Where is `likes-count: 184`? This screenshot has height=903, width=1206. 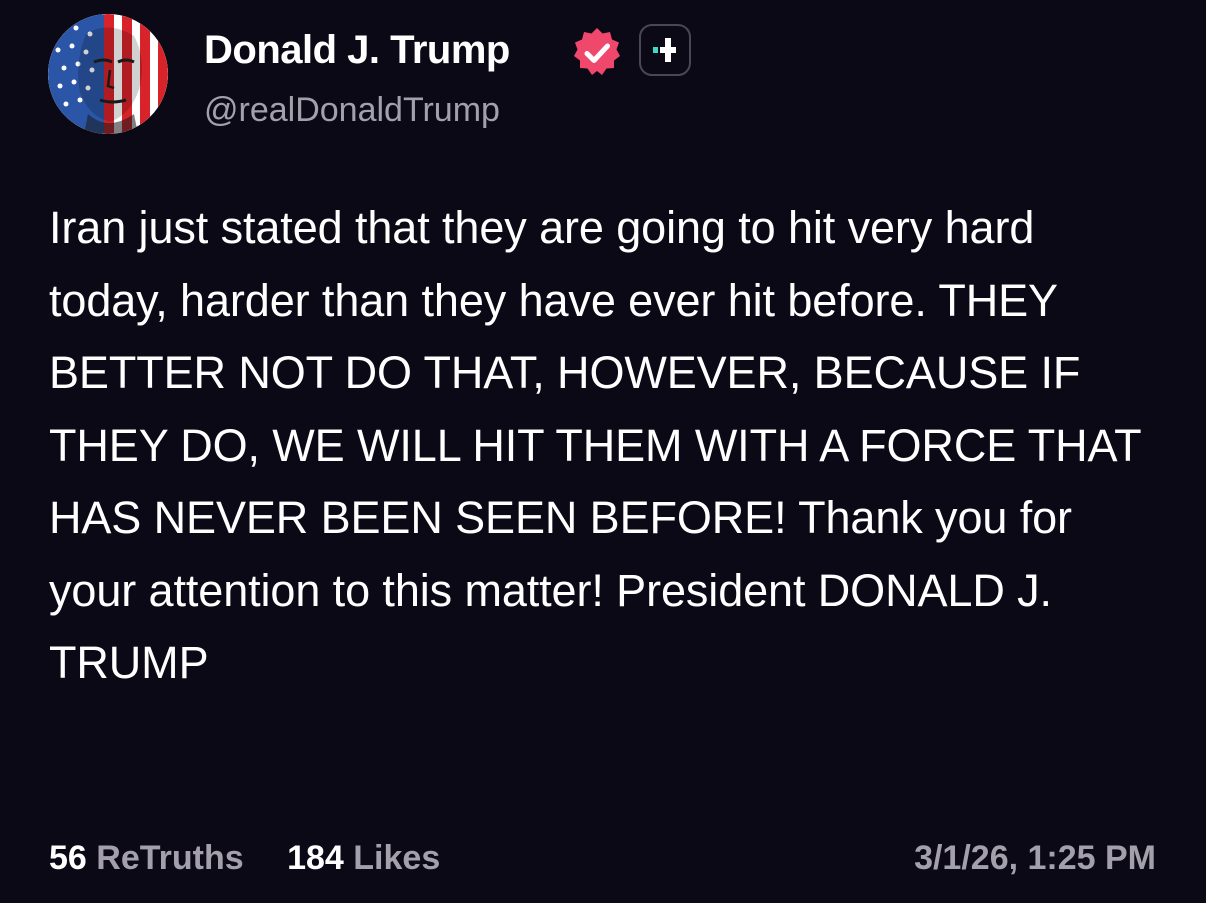 likes-count: 184 is located at coordinates (315, 858).